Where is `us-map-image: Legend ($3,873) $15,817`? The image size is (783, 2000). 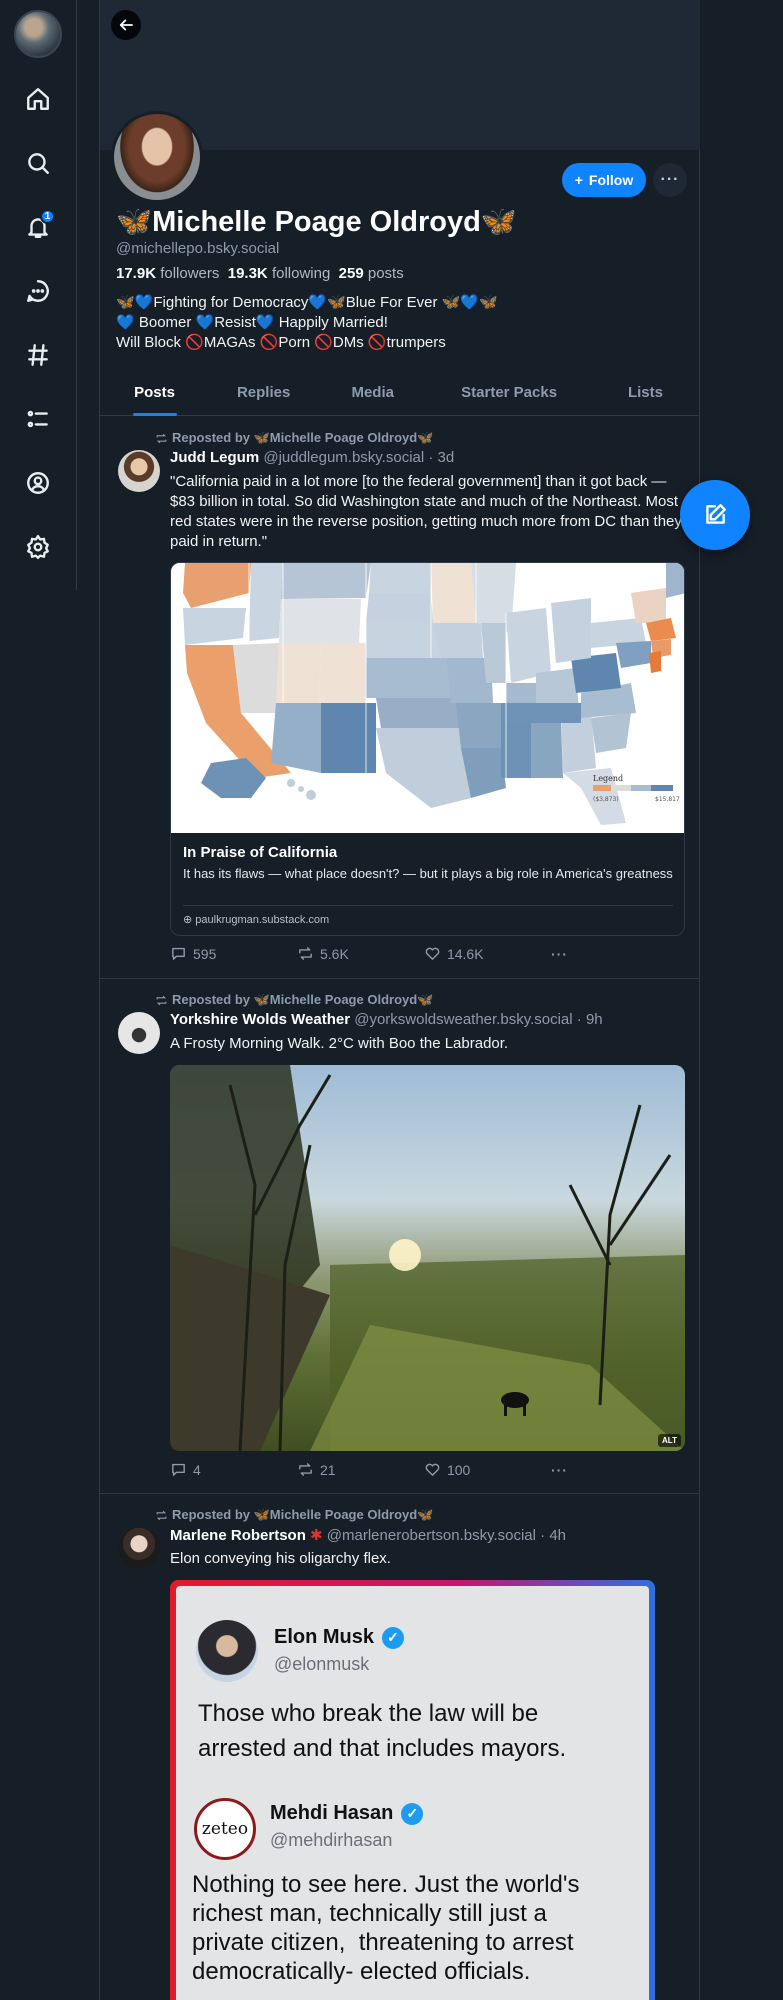 us-map-image: Legend ($3,873) $15,817 is located at coordinates (427, 698).